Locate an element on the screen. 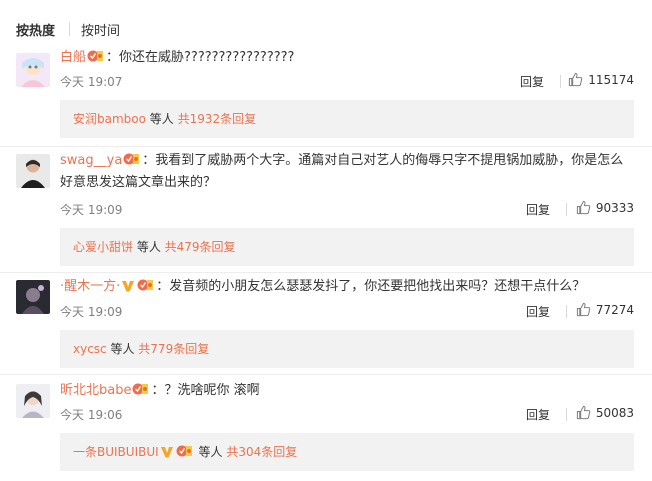 This screenshot has width=652, height=481. like-button: 50083 is located at coordinates (605, 412).